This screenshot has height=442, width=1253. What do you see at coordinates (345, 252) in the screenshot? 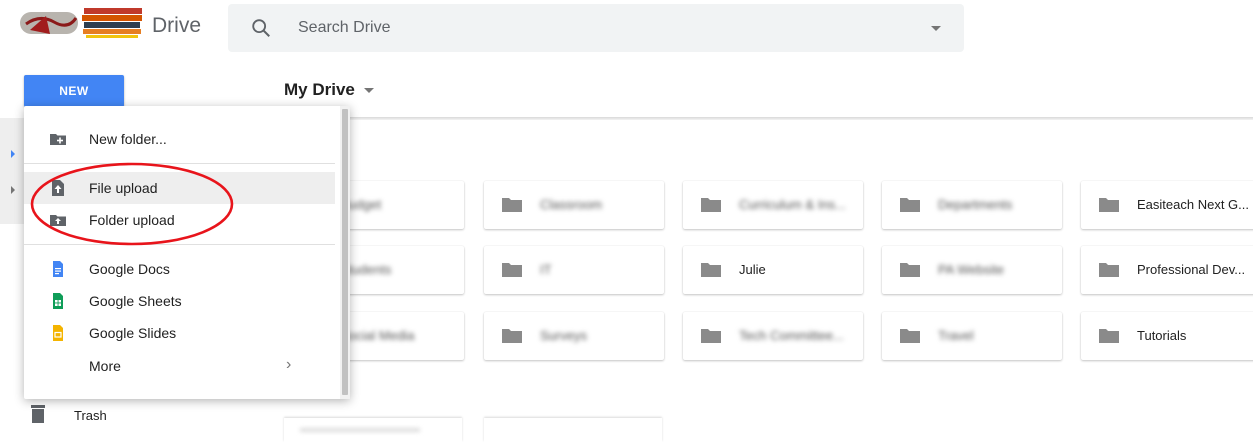
I see `menu-scroll-thumb` at bounding box center [345, 252].